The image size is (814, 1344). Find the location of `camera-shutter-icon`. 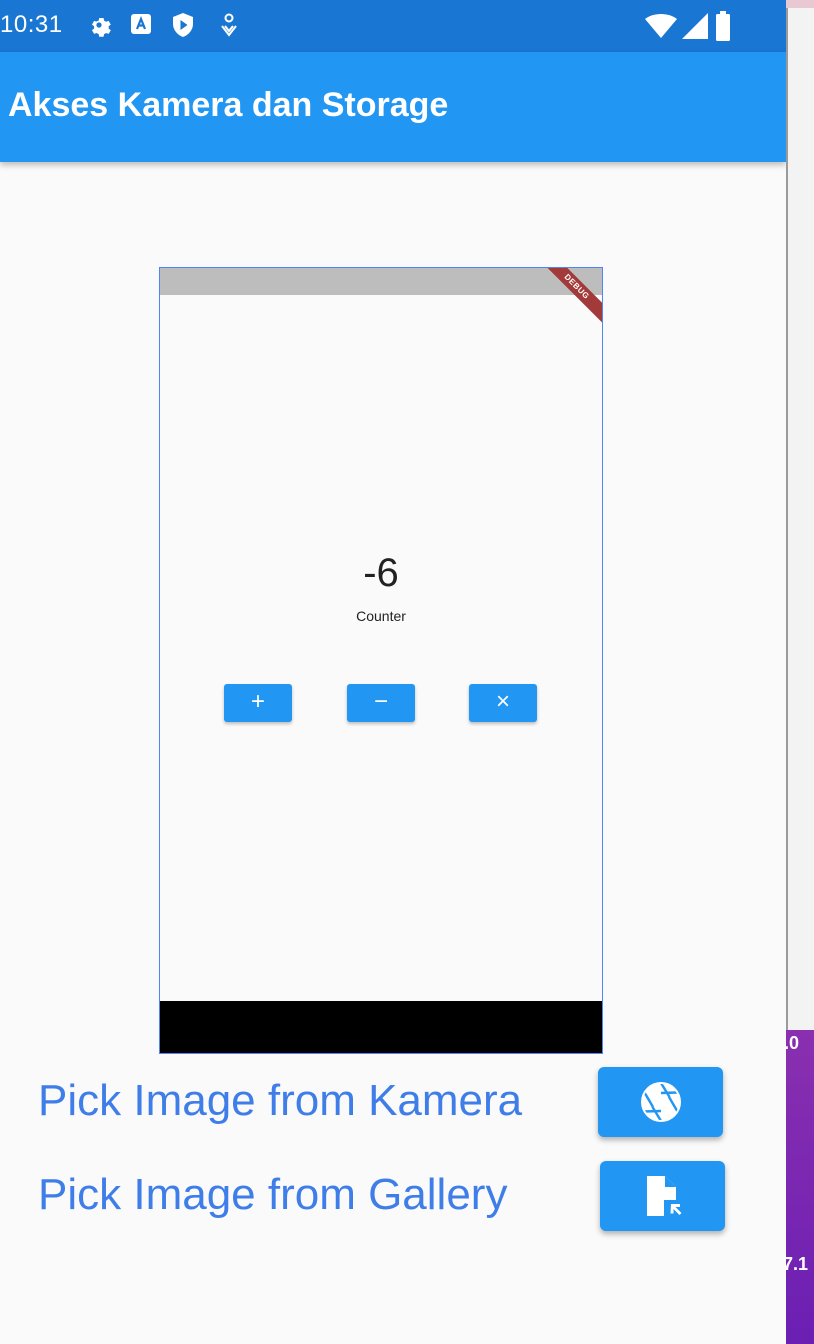

camera-shutter-icon is located at coordinates (660, 1102).